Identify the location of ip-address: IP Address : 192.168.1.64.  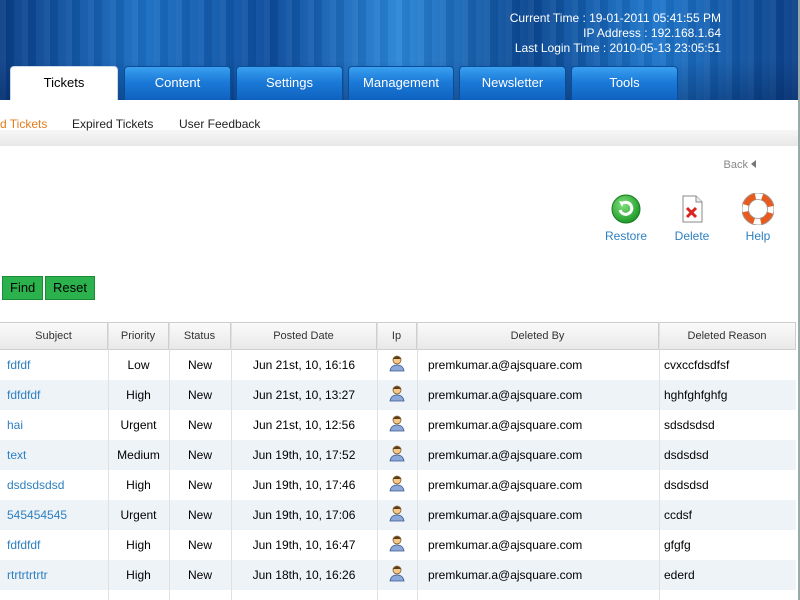
(652, 33).